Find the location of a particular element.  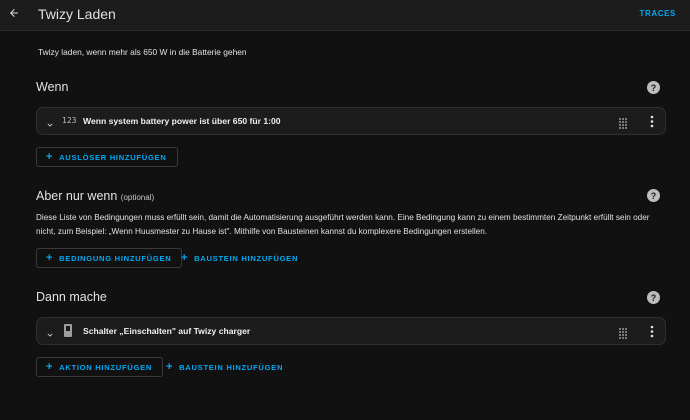

triggers-section-title: Wenn is located at coordinates (52, 87).